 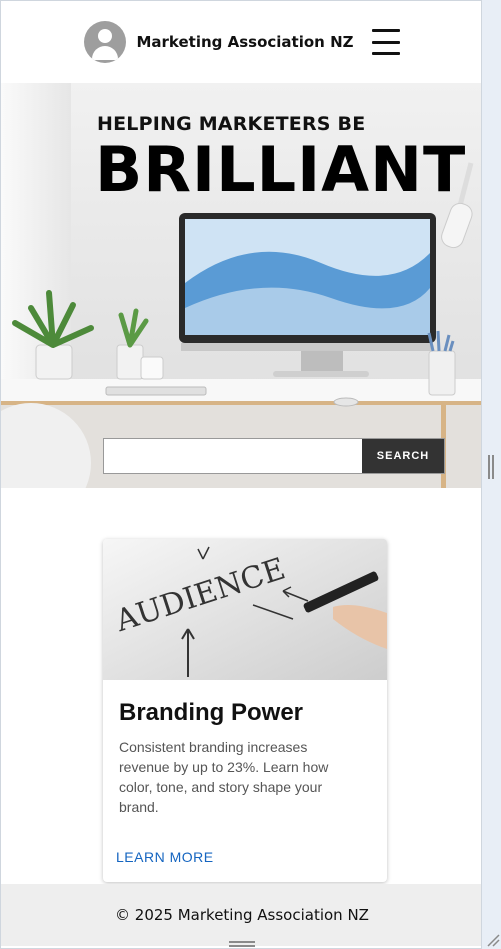 What do you see at coordinates (244, 42) in the screenshot?
I see `brand-name: Marketing Association NZ` at bounding box center [244, 42].